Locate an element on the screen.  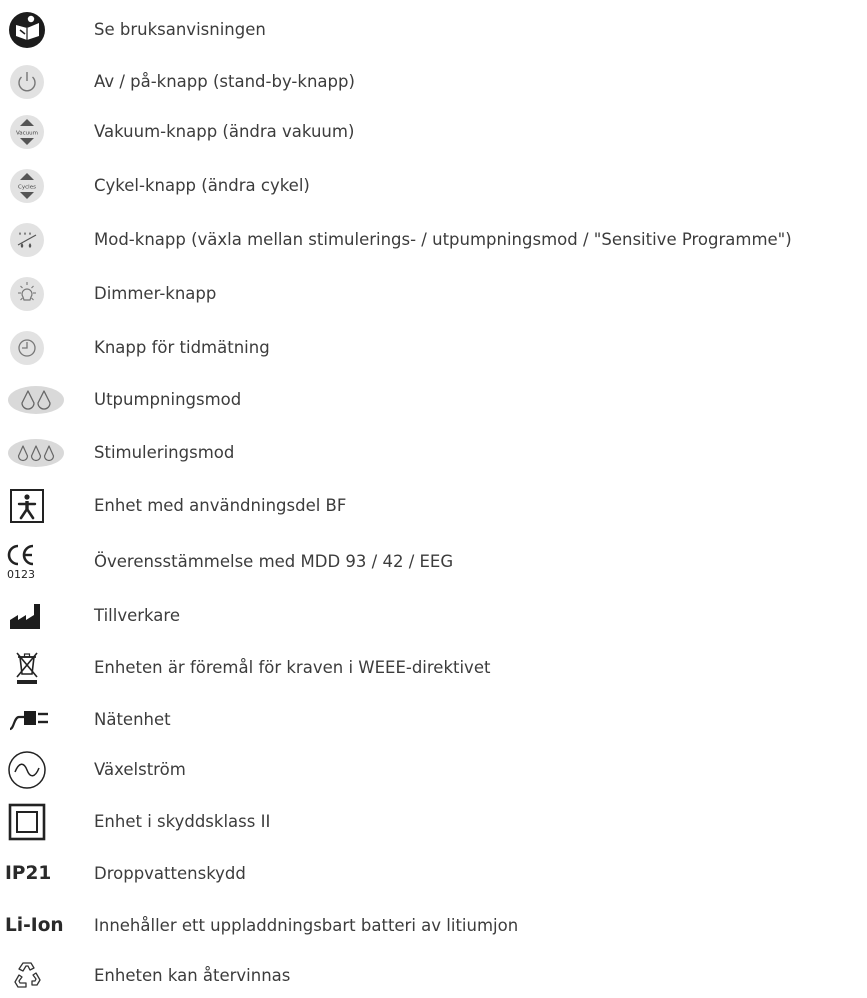
alternating-current-icon is located at coordinates (31, 770).